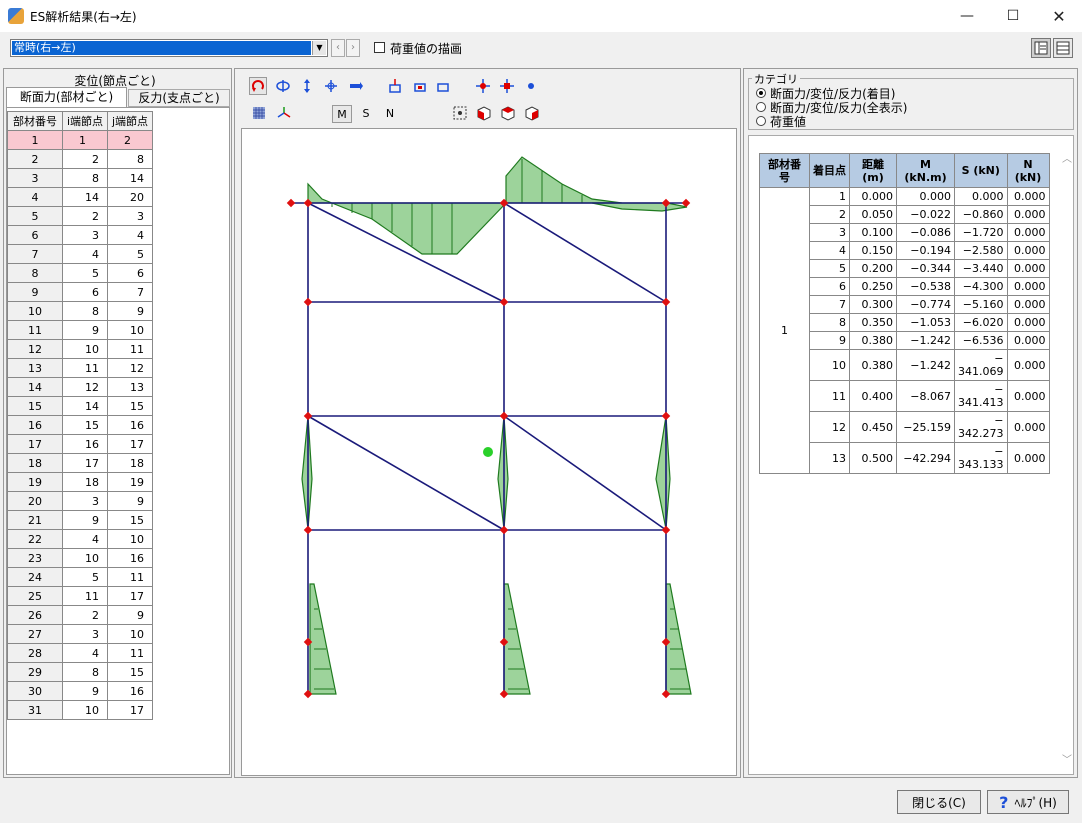  I want to click on minimize-button: —, so click(967, 16).